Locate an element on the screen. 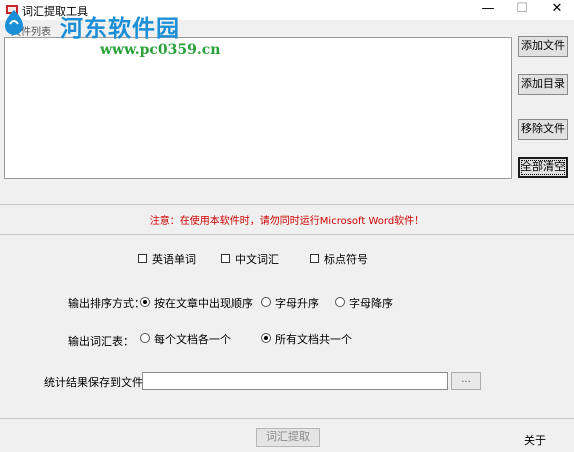 This screenshot has width=574, height=452. about-button: 关于 is located at coordinates (535, 440).